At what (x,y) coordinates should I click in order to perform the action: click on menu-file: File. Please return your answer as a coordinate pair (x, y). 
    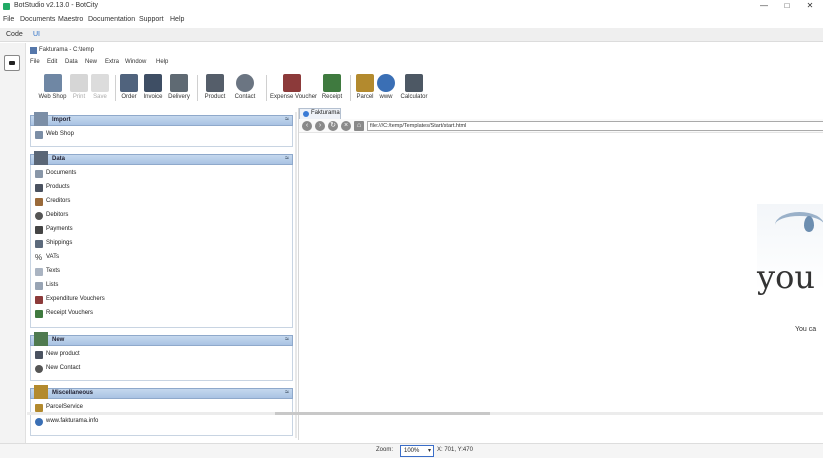
    Looking at the image, I should click on (8, 19).